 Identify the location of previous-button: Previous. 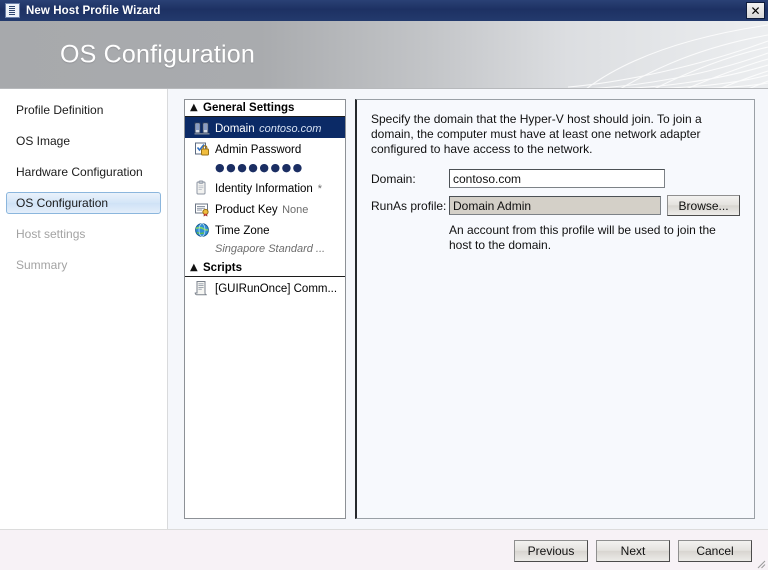
(551, 551).